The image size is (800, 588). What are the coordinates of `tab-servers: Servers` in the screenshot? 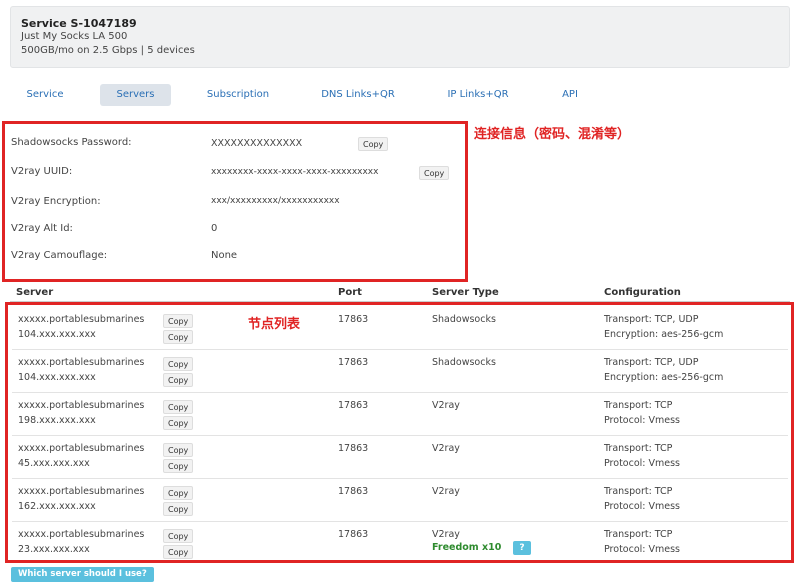 It's located at (135, 95).